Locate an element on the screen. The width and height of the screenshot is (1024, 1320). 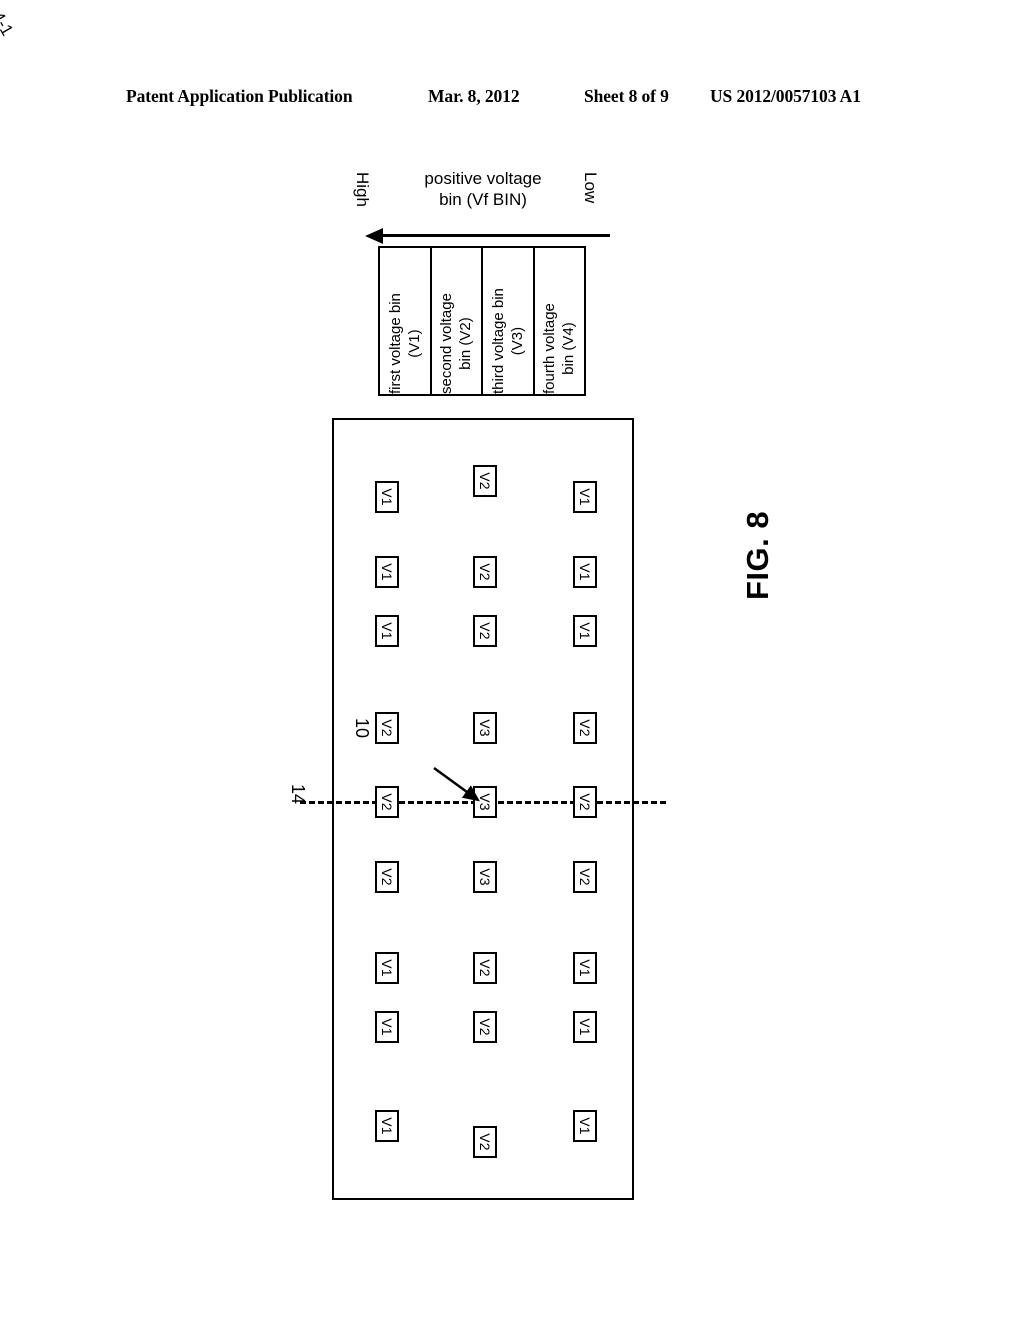
chip-v2-r8c1: V2 is located at coordinates (485, 1142).